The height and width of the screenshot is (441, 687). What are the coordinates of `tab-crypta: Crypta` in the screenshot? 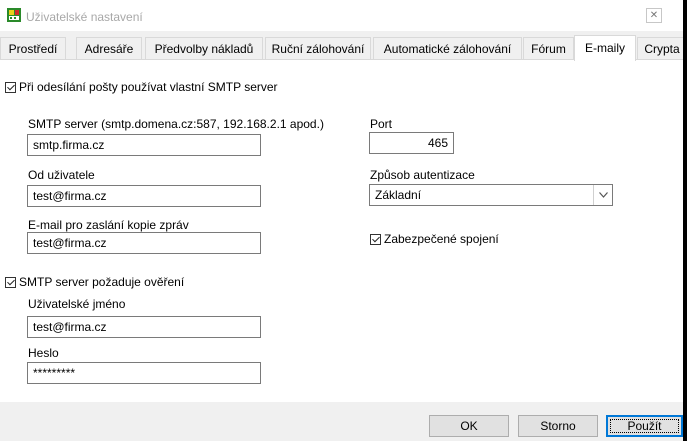 It's located at (660, 48).